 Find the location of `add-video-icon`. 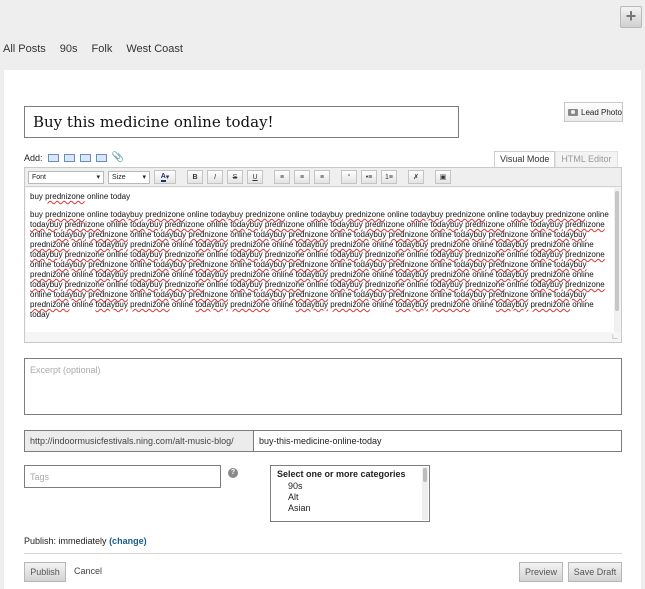

add-video-icon is located at coordinates (85, 157).